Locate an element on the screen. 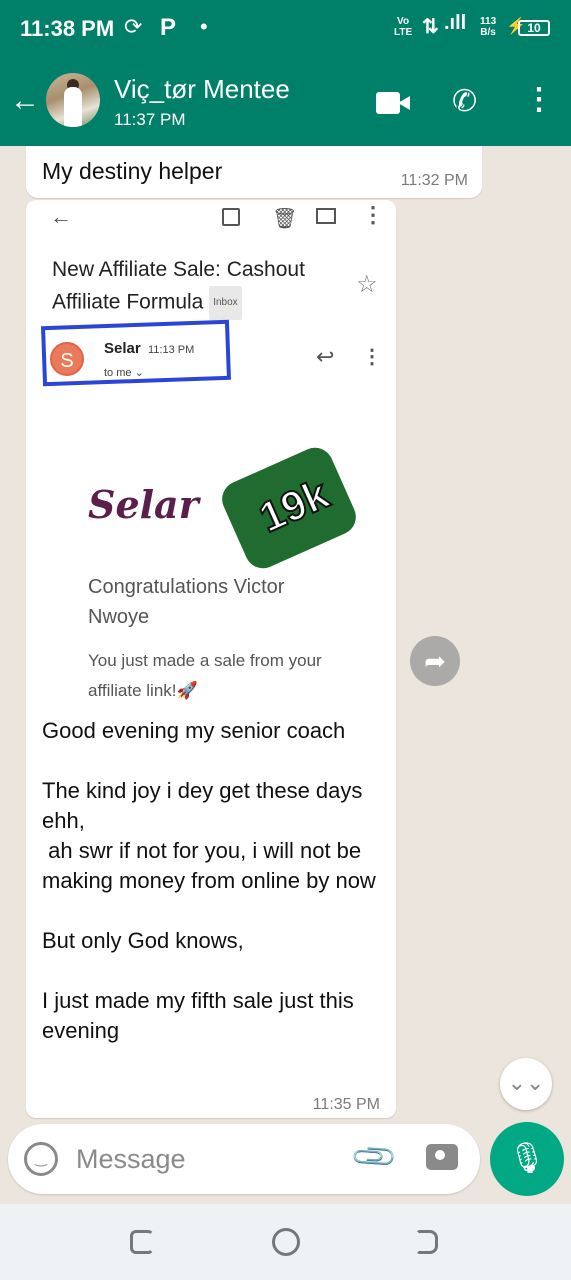 The height and width of the screenshot is (1280, 571). message-bubble: My destiny helper 11:32 PM is located at coordinates (254, 172).